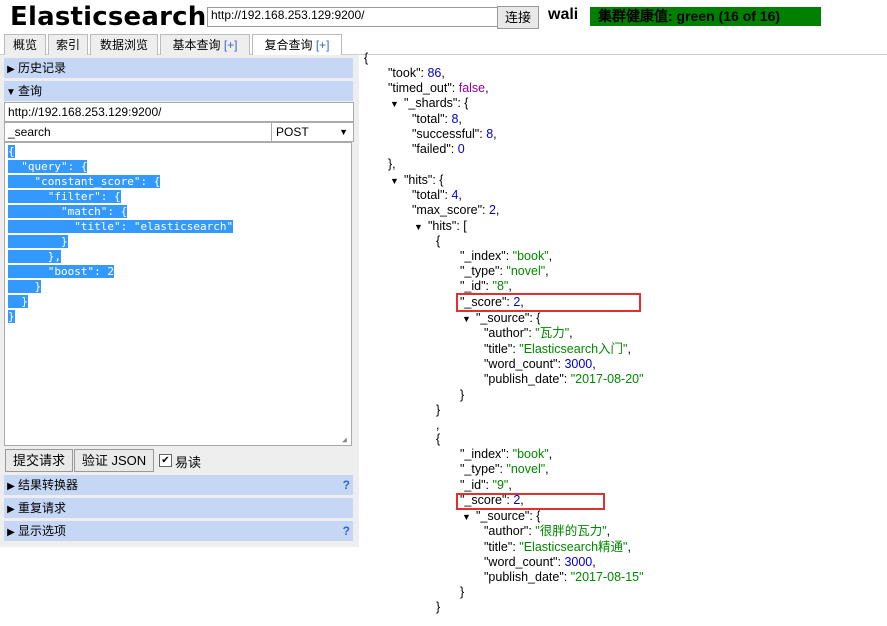 The width and height of the screenshot is (887, 626). What do you see at coordinates (486, 485) in the screenshot?
I see `json-line: "_id": "9",` at bounding box center [486, 485].